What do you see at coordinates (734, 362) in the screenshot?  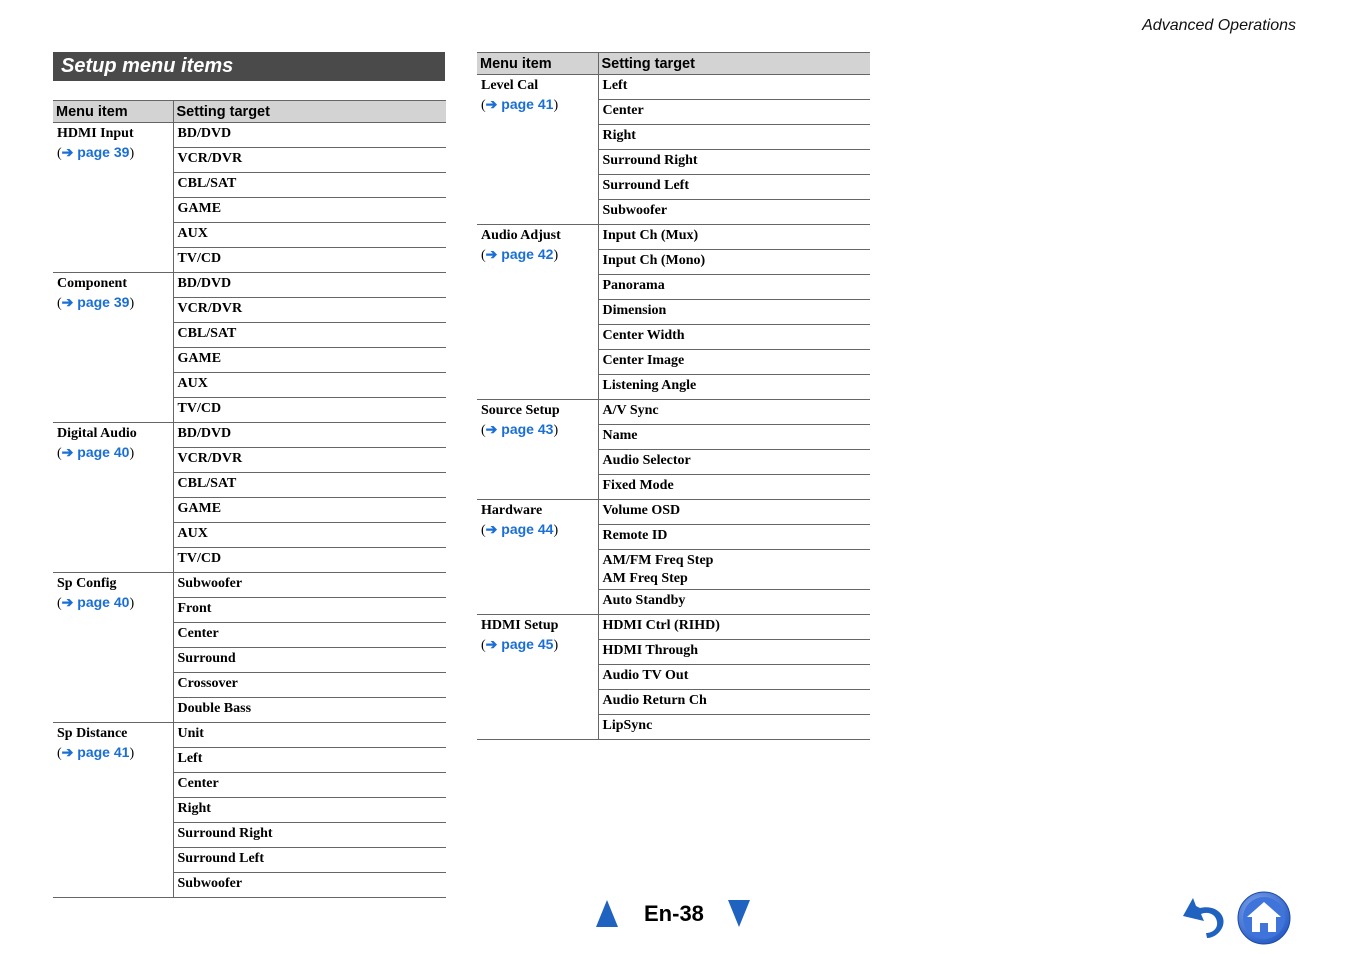 I see `setting-target-cell: Center Image` at bounding box center [734, 362].